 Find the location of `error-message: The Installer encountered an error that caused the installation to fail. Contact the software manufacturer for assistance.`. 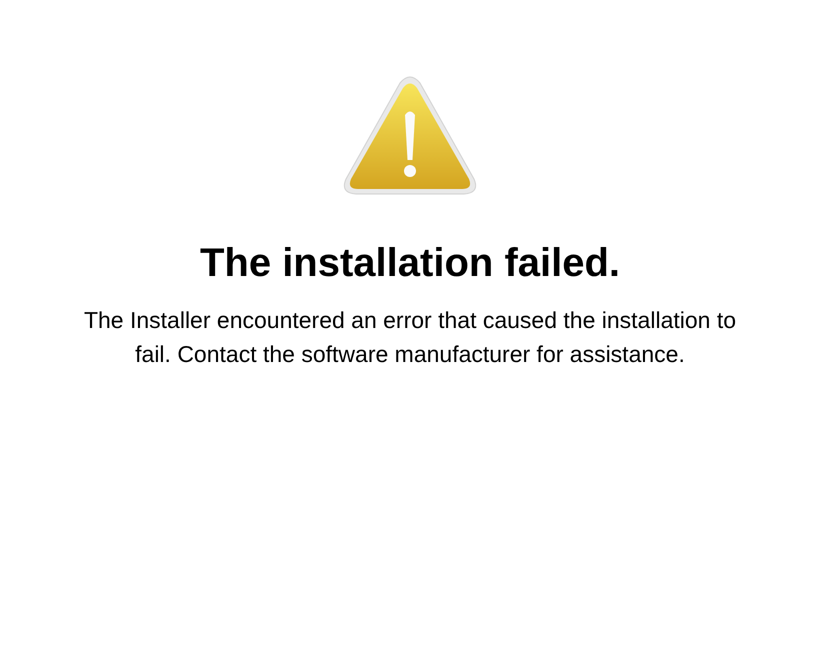

error-message: The Installer encountered an error that caused the installation to fail. Contact the software manufacturer for assistance. is located at coordinates (410, 337).